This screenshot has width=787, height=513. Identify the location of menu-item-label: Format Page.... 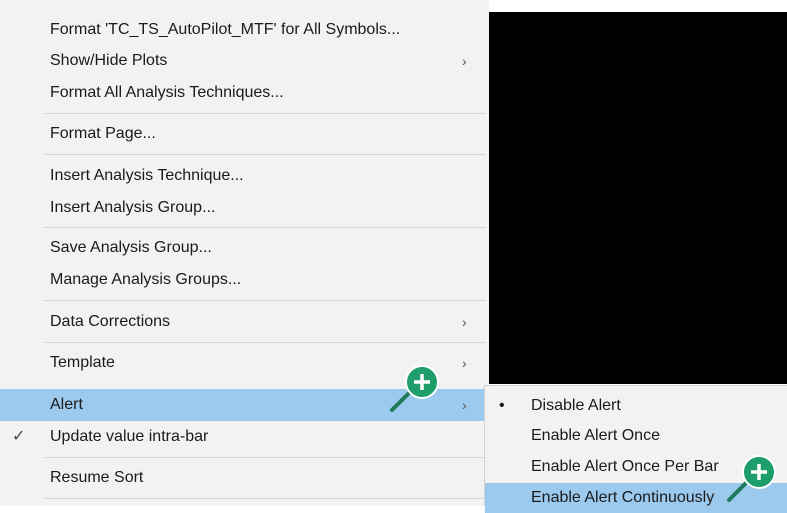
(103, 133).